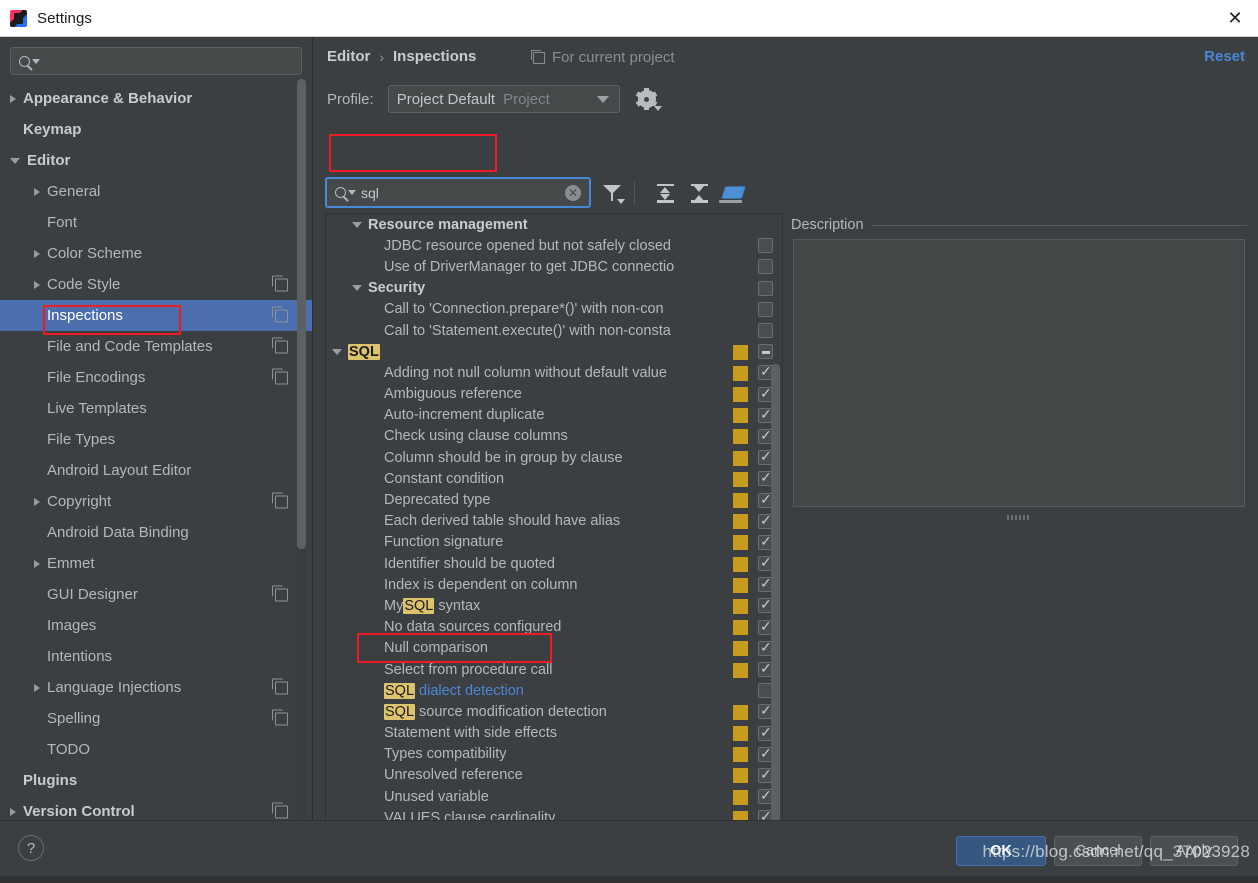  Describe the element at coordinates (156, 718) in the screenshot. I see `sidebar-item-spelling: Spelling` at that location.